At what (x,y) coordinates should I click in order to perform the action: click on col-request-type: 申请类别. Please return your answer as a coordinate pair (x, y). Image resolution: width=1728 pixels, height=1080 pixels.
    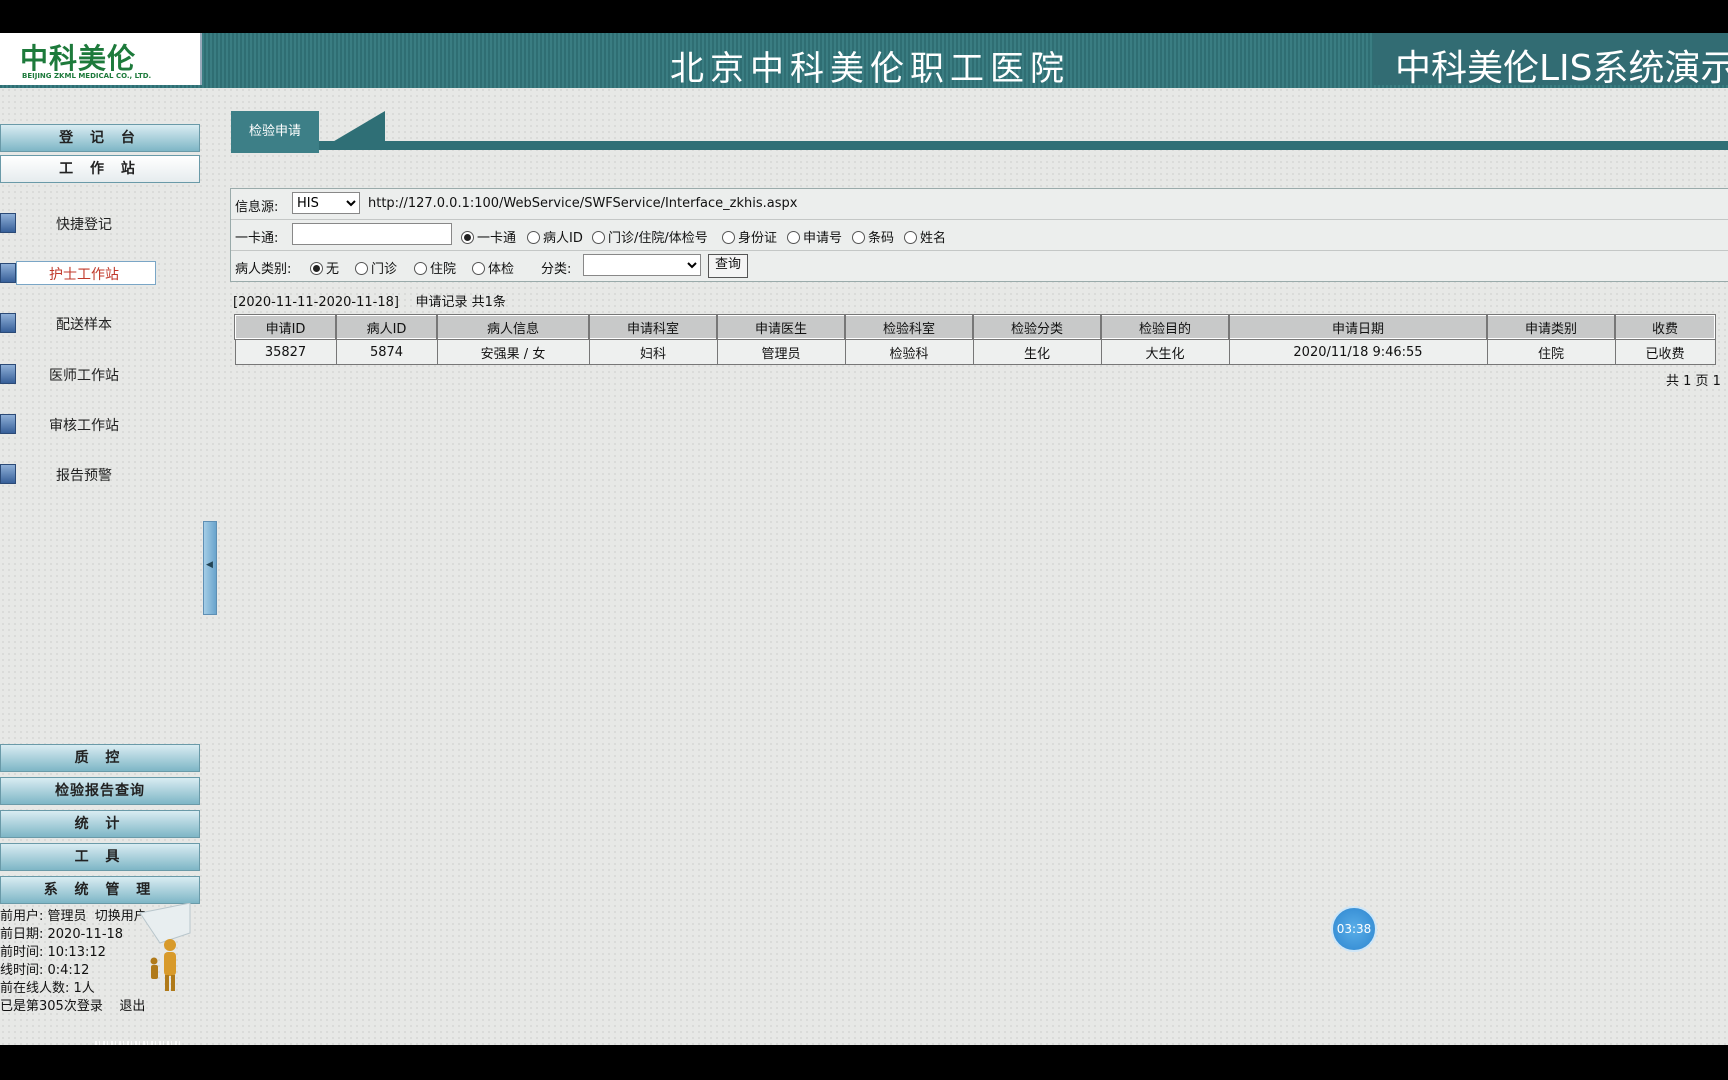
    Looking at the image, I should click on (1551, 327).